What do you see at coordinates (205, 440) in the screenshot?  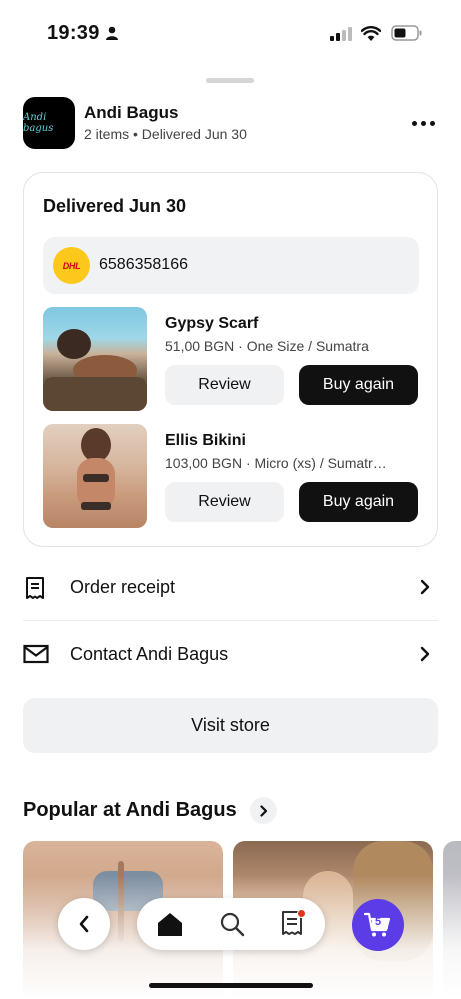 I see `item-name: Ellis Bikini` at bounding box center [205, 440].